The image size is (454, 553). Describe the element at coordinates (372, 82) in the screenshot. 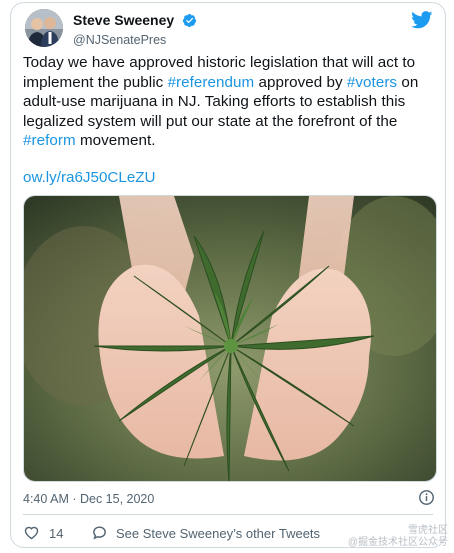

I see `hashtag-voters: #voters` at that location.